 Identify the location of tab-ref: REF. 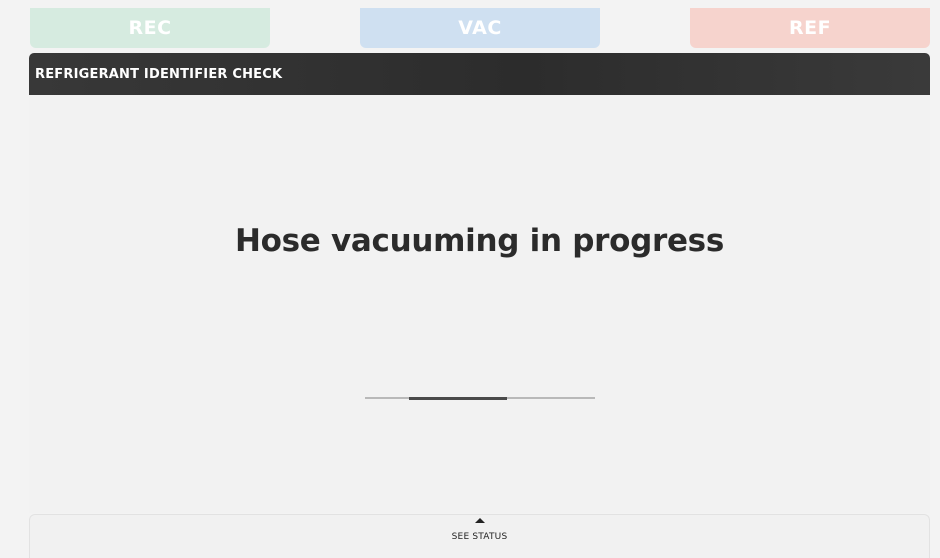
(810, 28).